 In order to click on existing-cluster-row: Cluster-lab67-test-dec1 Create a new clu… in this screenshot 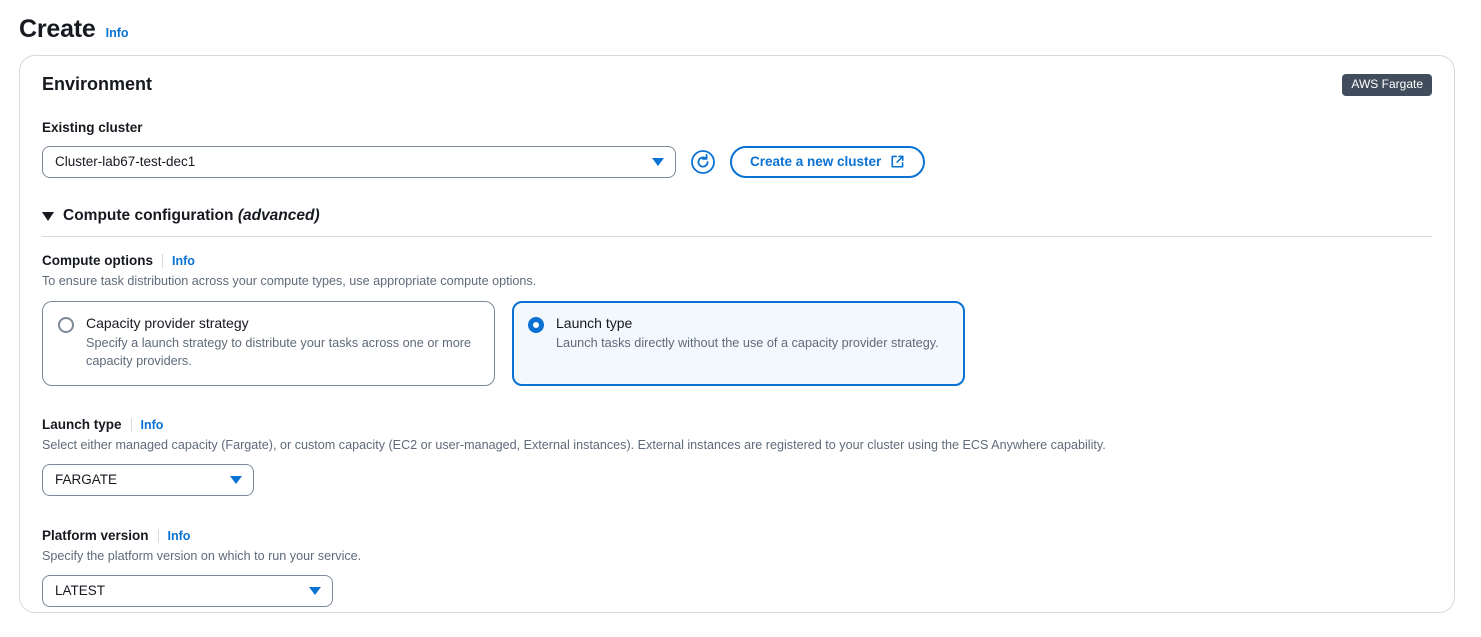, I will do `click(737, 161)`.